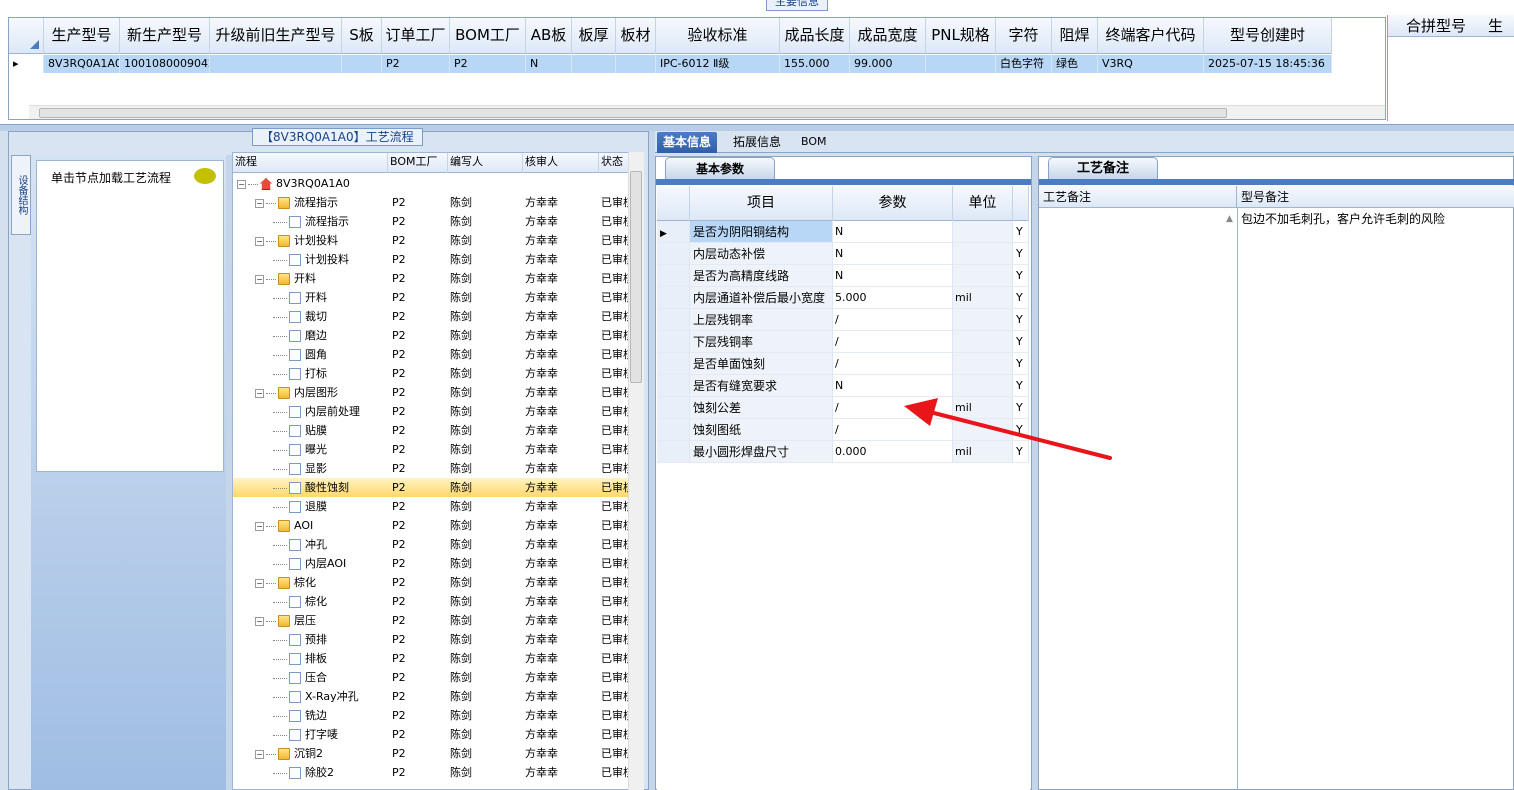 This screenshot has width=1514, height=790. I want to click on tree-column-header: 流程, so click(310, 163).